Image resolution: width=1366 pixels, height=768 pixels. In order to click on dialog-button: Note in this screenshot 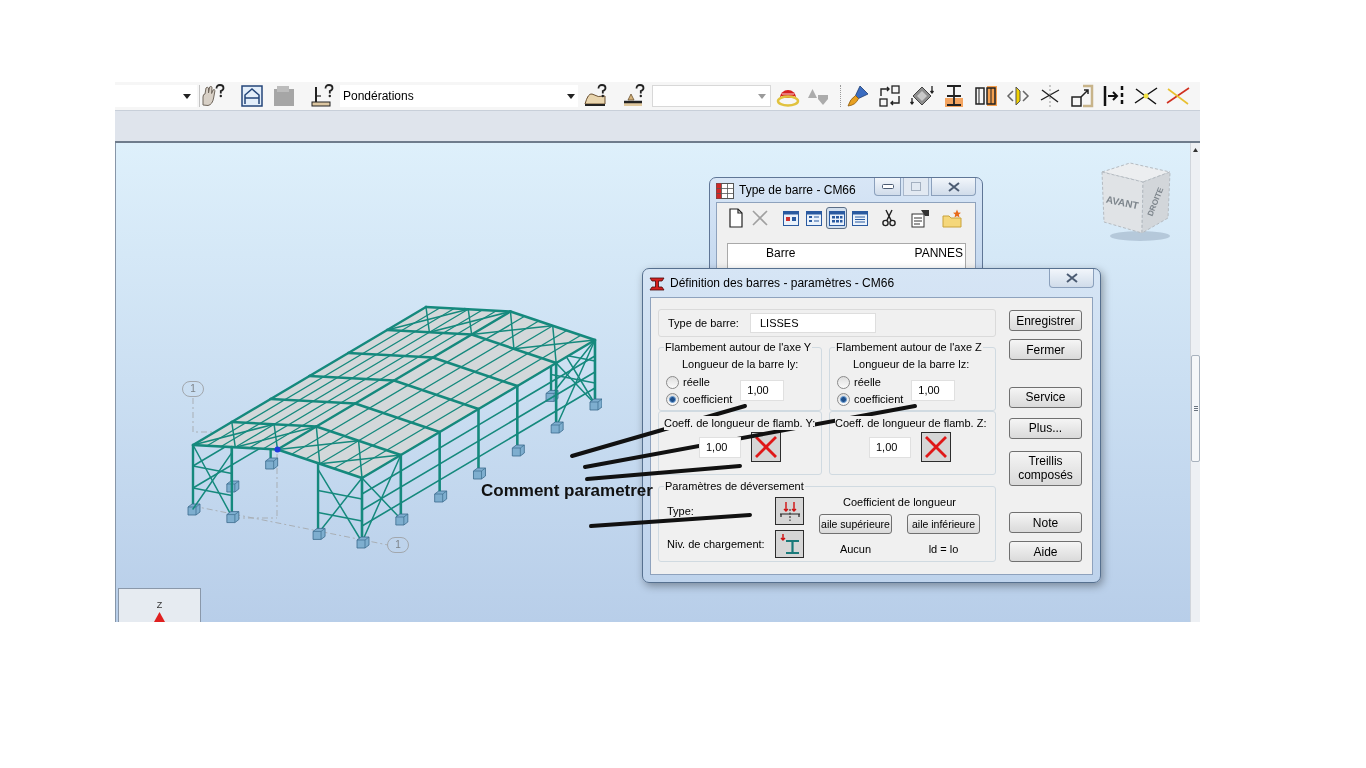, I will do `click(1045, 522)`.